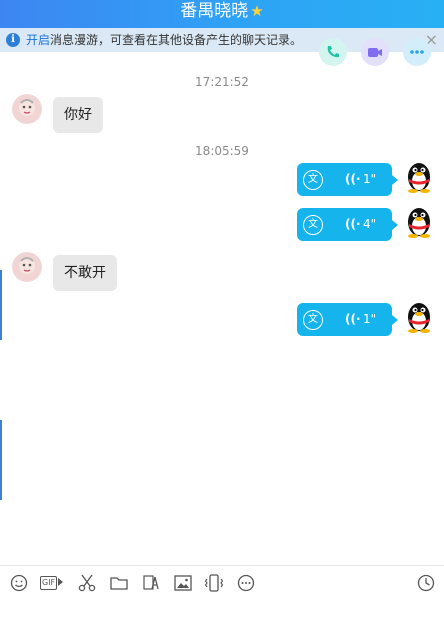 This screenshot has height=643, width=444. I want to click on gif-icon: GIF, so click(52, 583).